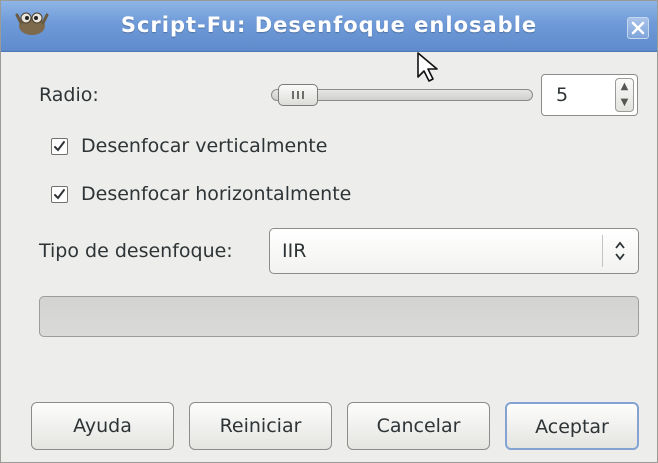  What do you see at coordinates (69, 95) in the screenshot?
I see `radius-label: Radio:` at bounding box center [69, 95].